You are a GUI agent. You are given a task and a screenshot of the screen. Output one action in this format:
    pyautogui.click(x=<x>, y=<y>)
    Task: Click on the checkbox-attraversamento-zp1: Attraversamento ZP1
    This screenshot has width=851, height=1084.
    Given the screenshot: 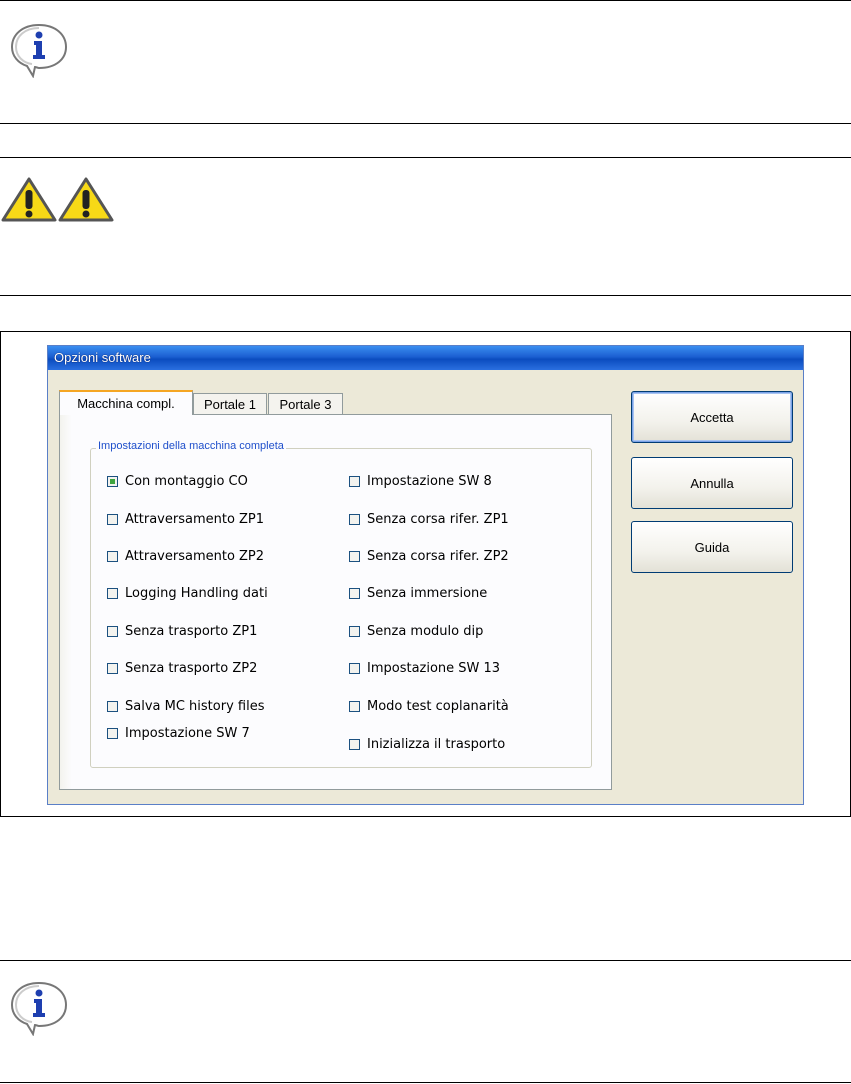 What is the action you would take?
    pyautogui.click(x=185, y=519)
    